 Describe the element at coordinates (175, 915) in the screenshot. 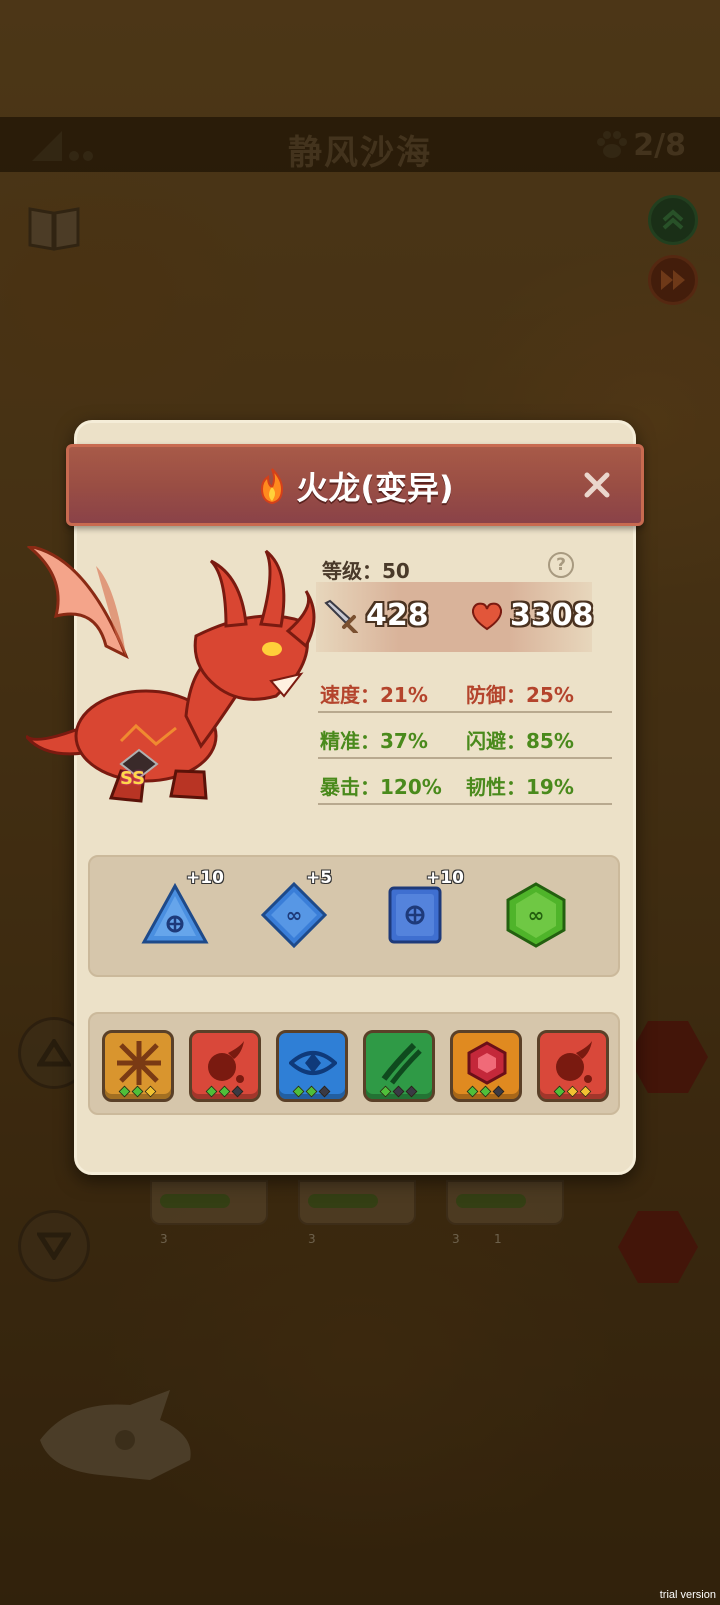

I see `blue-triangle-gem-icon` at that location.